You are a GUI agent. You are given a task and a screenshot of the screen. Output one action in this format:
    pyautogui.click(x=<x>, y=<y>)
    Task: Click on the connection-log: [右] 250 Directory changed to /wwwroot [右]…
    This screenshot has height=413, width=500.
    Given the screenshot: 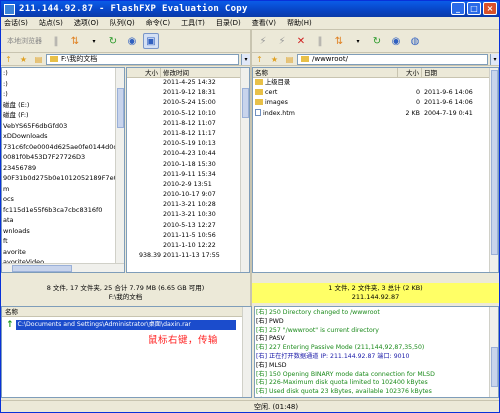 What is the action you would take?
    pyautogui.click(x=376, y=352)
    